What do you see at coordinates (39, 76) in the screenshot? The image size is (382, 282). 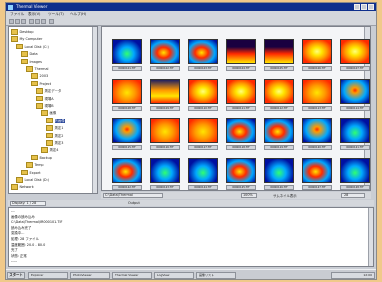 I see `tree-node: 2003` at bounding box center [39, 76].